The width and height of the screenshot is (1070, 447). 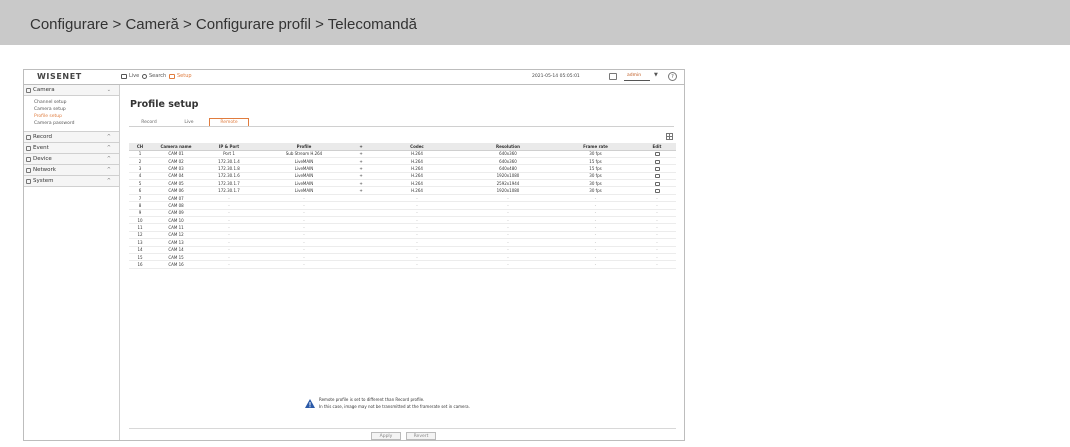 What do you see at coordinates (71, 148) in the screenshot?
I see `nav-event: Event ^` at bounding box center [71, 148].